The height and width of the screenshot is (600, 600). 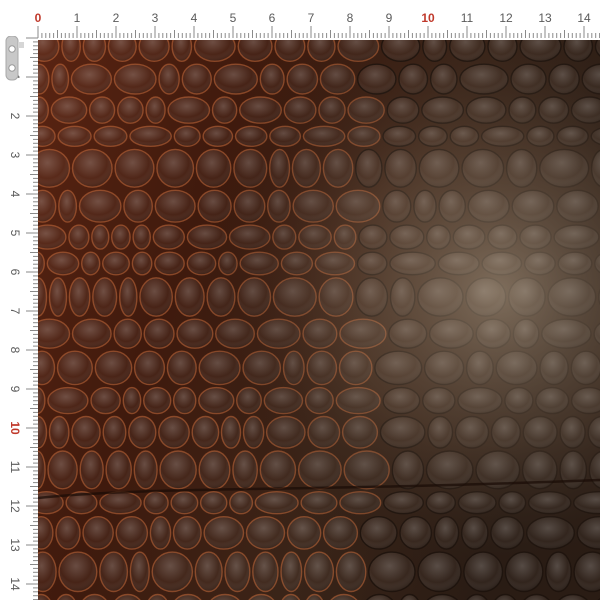 I want to click on ruler-top-label: 14, so click(x=584, y=18).